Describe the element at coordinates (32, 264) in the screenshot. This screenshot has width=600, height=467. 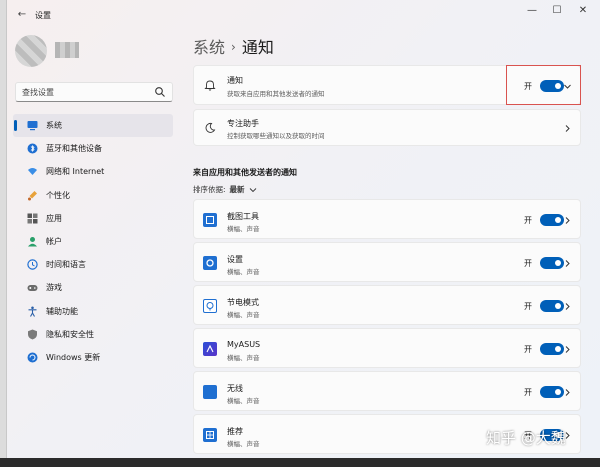
I see `time-language-icon` at that location.